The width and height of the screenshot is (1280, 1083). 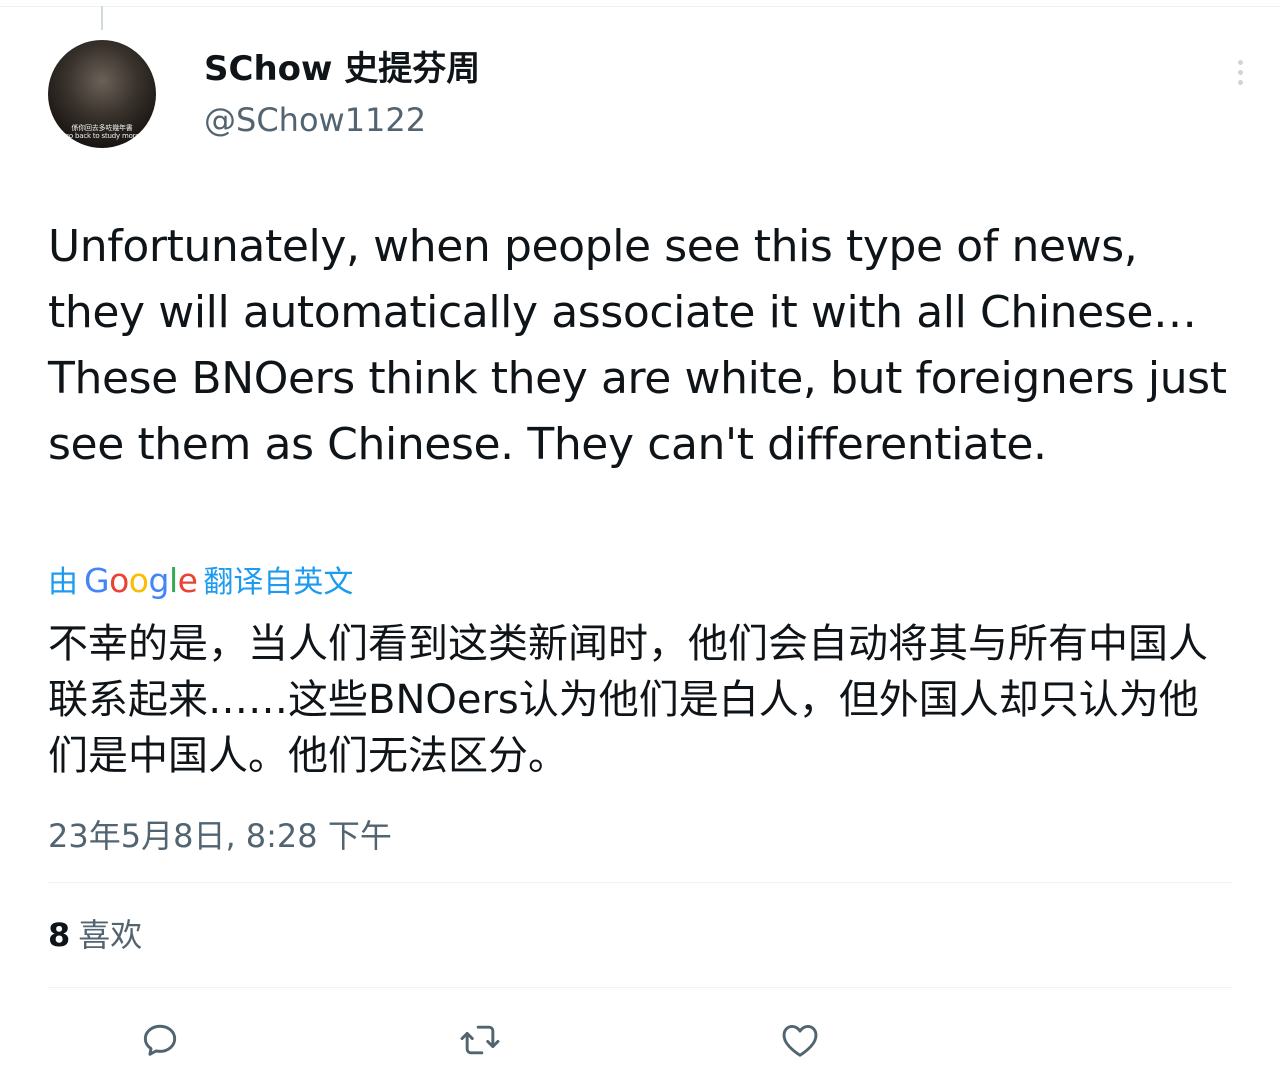 I want to click on more-options-button, so click(x=1240, y=72).